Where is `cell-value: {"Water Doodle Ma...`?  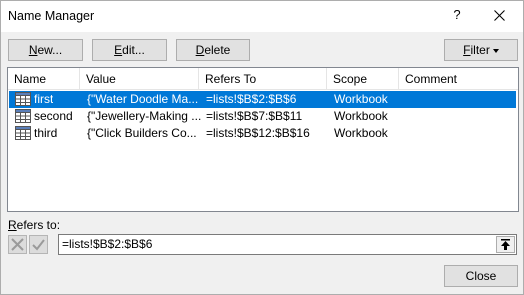 cell-value: {"Water Doodle Ma... is located at coordinates (143, 99).